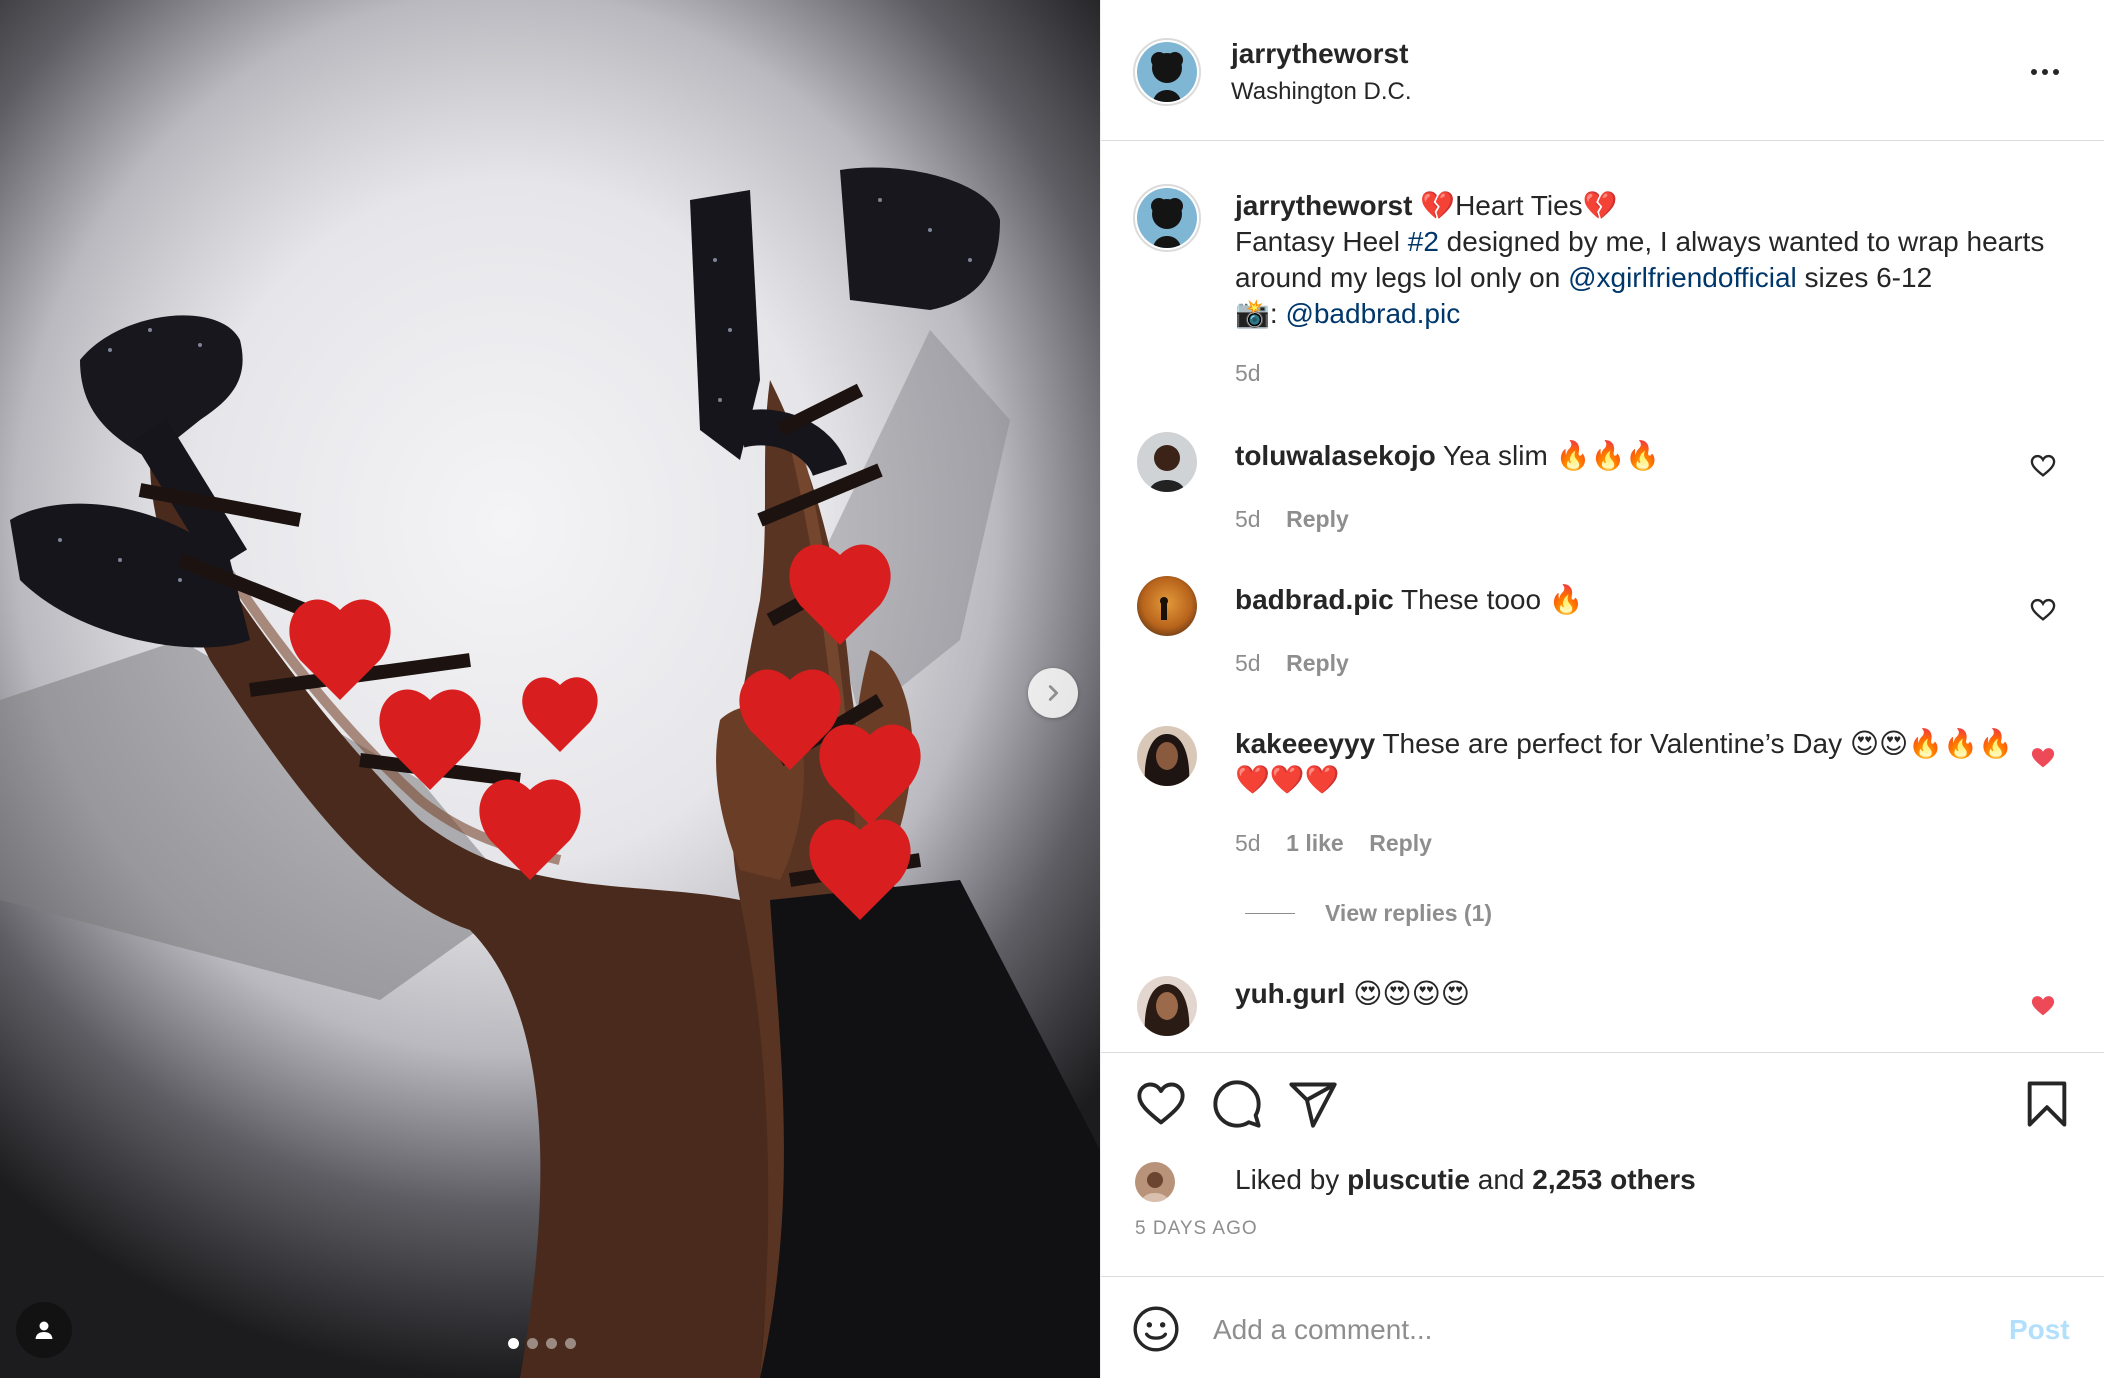 The height and width of the screenshot is (1378, 2104). I want to click on likes-summary: Liked by pluscutie and 2,253 others, so click(1465, 1180).